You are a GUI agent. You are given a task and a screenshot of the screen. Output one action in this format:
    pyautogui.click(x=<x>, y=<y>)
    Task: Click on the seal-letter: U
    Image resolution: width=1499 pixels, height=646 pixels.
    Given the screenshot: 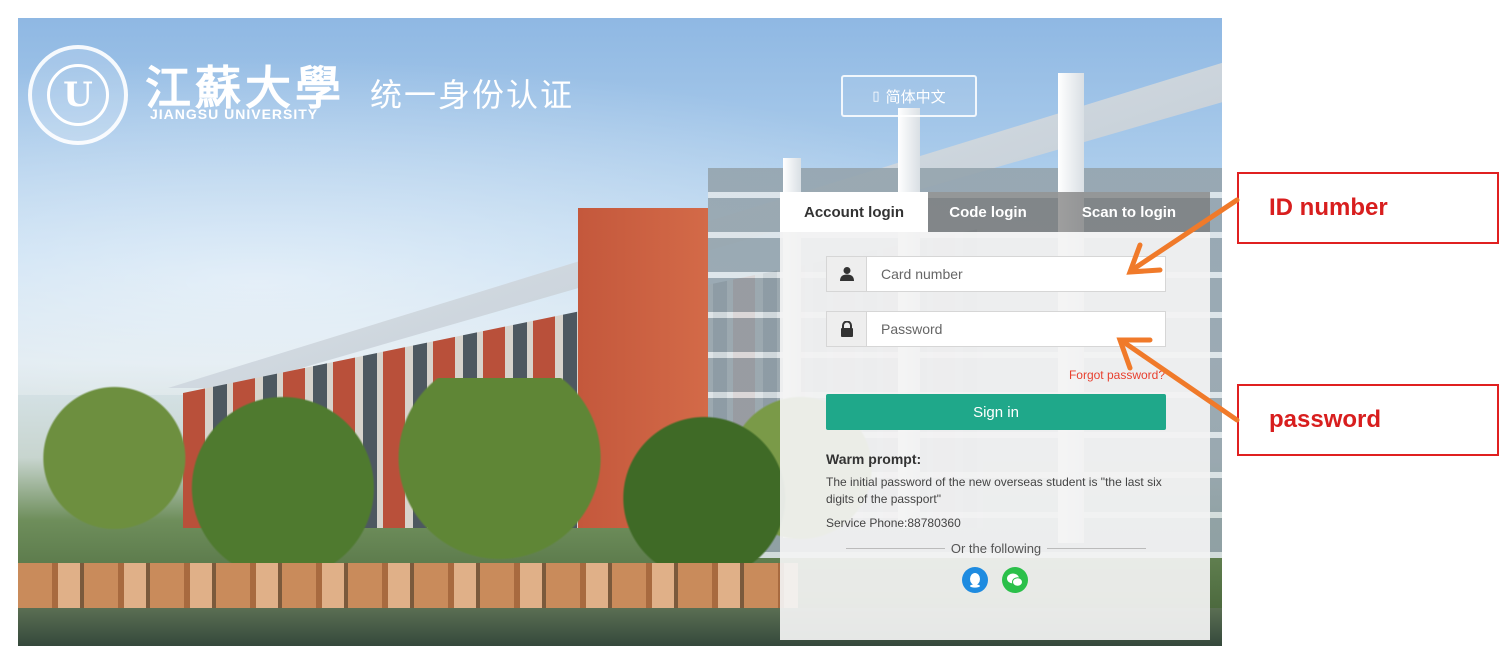 What is the action you would take?
    pyautogui.click(x=78, y=95)
    